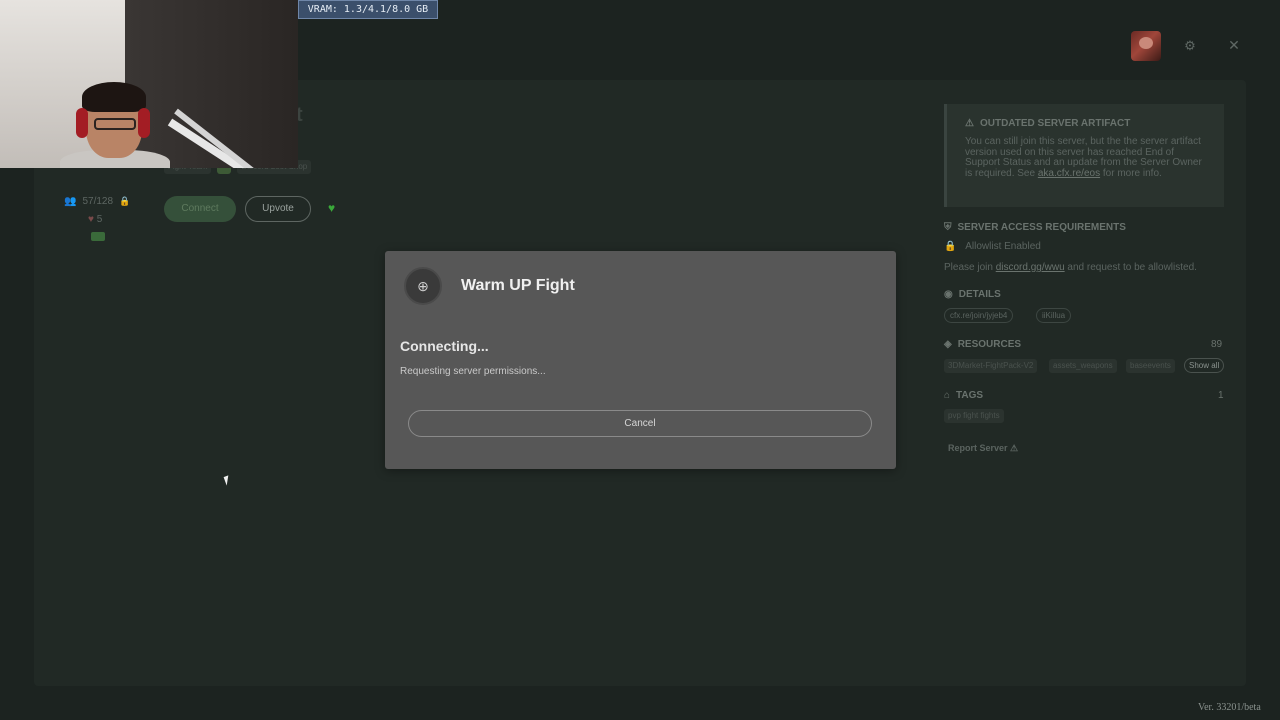  I want to click on shield-icon: ⛨, so click(948, 227).